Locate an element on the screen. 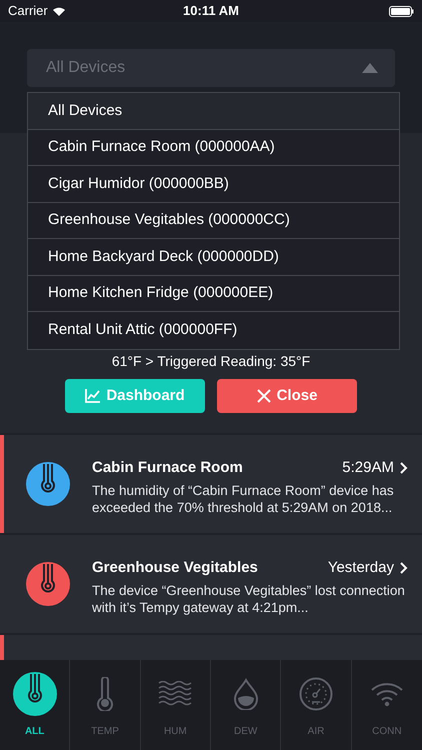 This screenshot has width=422, height=750. gauge-icon is located at coordinates (315, 693).